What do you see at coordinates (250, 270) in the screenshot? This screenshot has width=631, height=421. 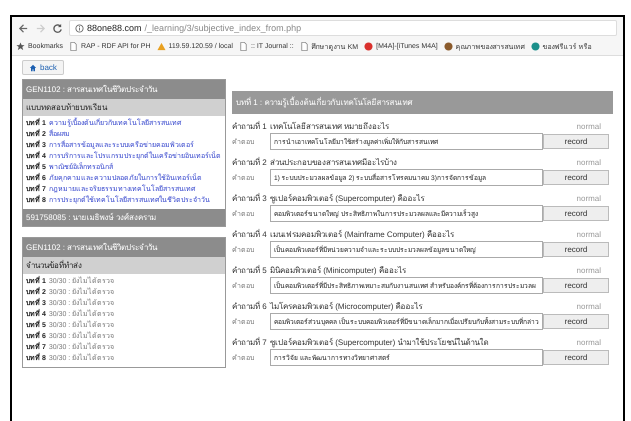 I see `question-number: คำถามที่ 5` at bounding box center [250, 270].